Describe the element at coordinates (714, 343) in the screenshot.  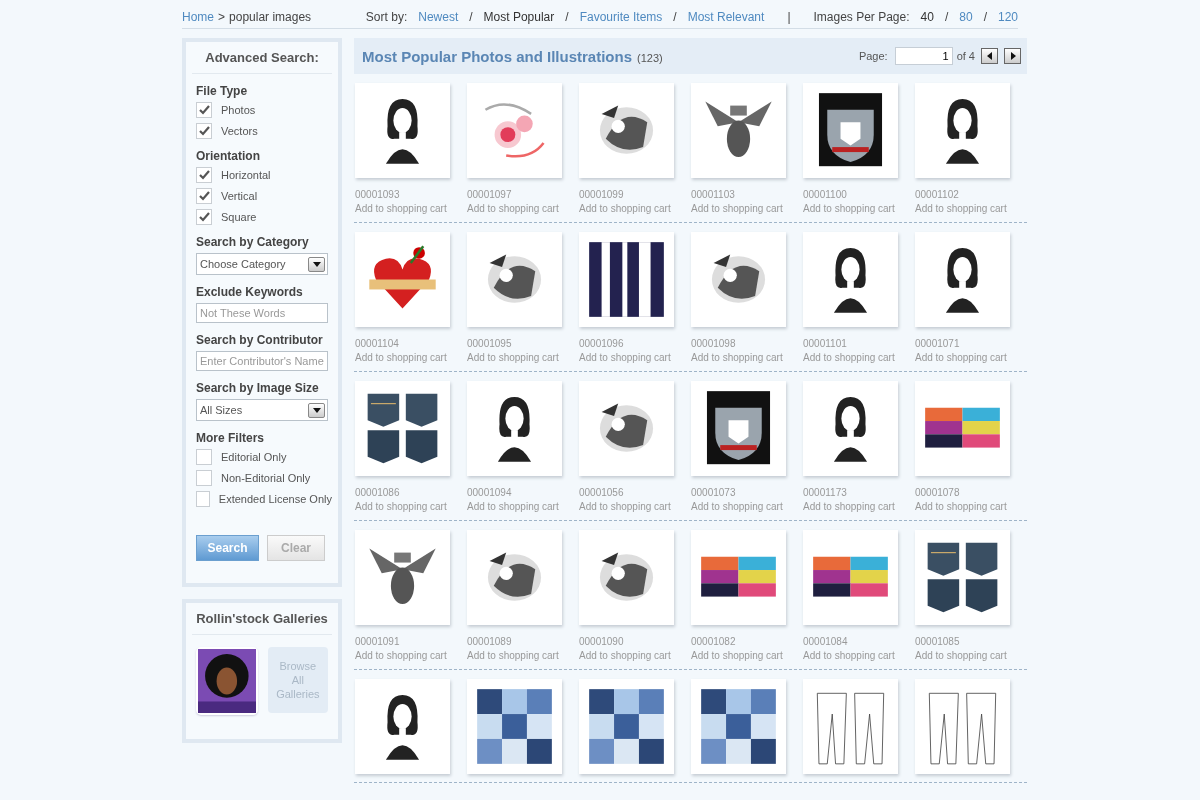
I see `image-id: 00001098` at that location.